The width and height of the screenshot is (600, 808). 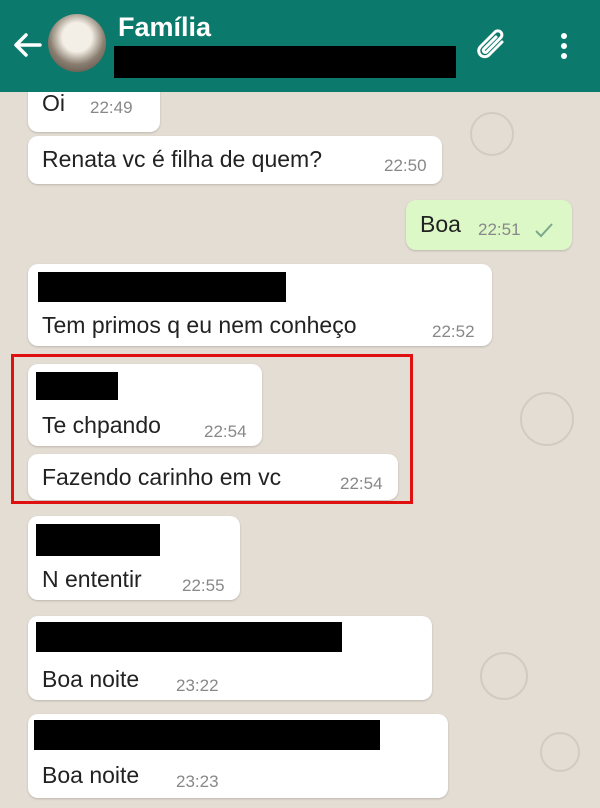 What do you see at coordinates (203, 585) in the screenshot?
I see `message-time: 22:55` at bounding box center [203, 585].